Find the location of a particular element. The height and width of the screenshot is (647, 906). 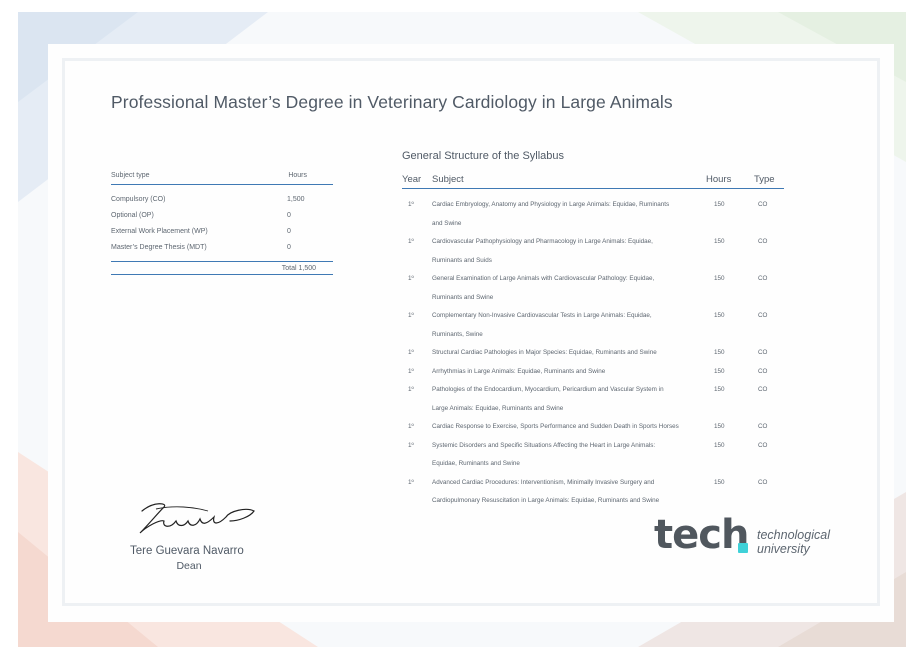

logo-dot-icon is located at coordinates (743, 548).